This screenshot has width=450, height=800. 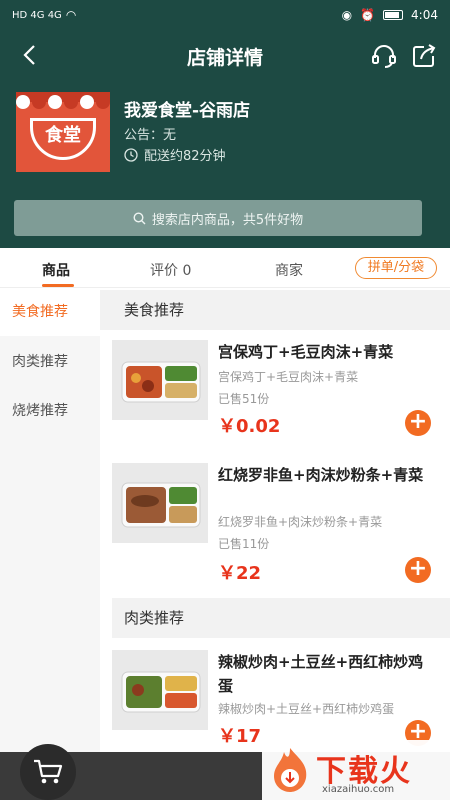 What do you see at coordinates (347, 15) in the screenshot?
I see `eye-icon: ◉` at bounding box center [347, 15].